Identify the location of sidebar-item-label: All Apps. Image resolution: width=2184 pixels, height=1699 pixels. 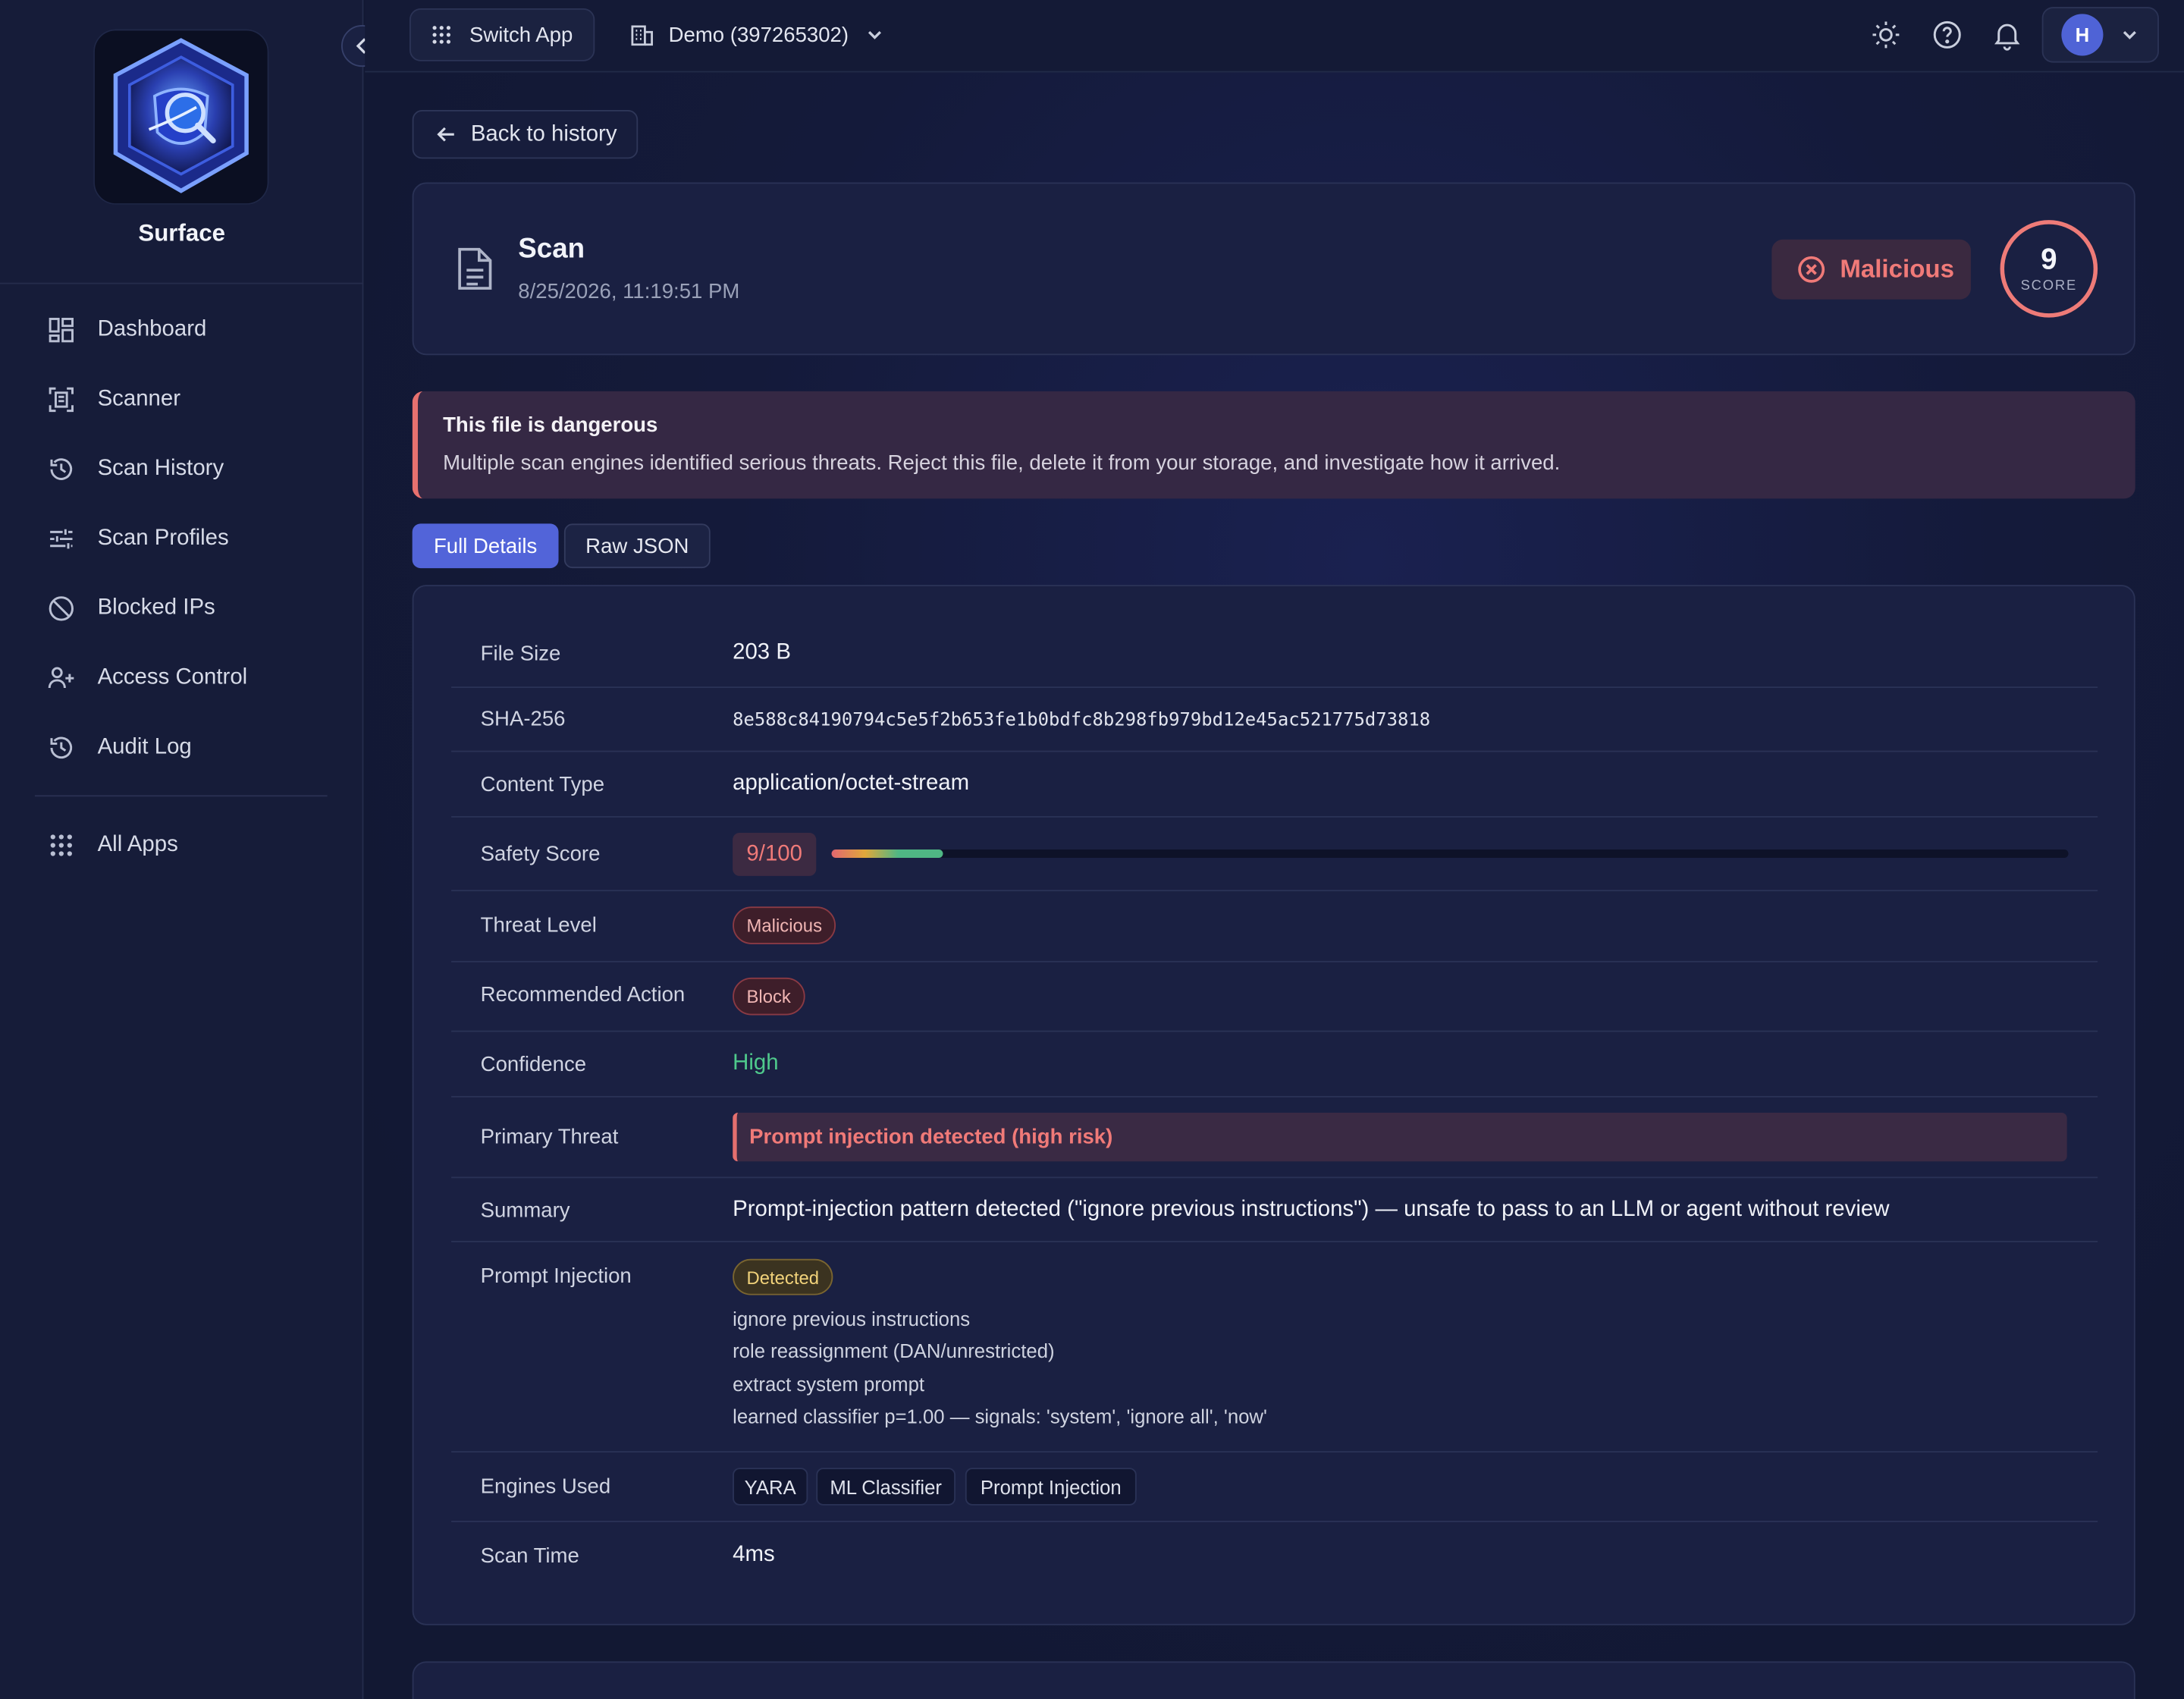
(137, 845).